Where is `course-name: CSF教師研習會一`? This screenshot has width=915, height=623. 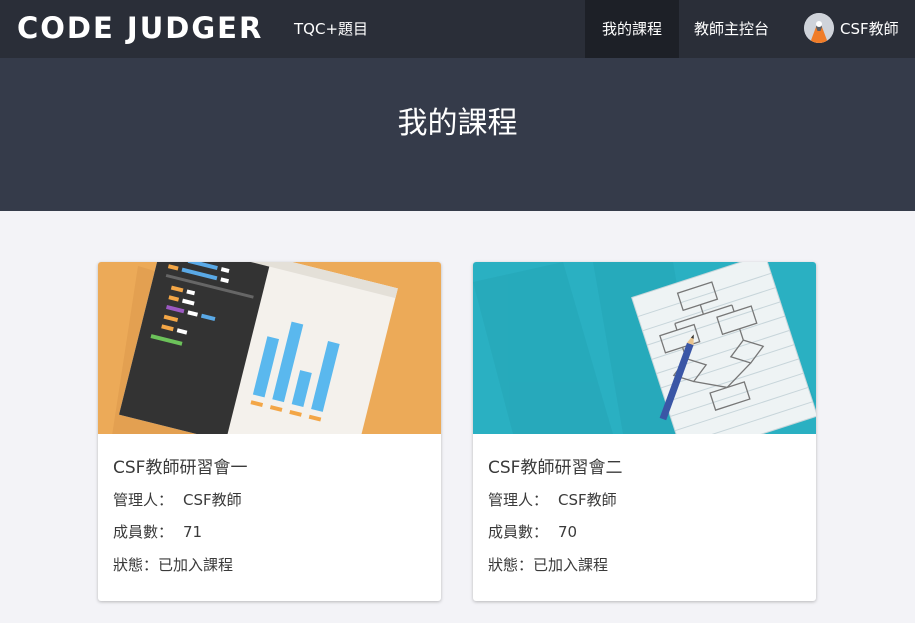 course-name: CSF教師研習會一 is located at coordinates (180, 468).